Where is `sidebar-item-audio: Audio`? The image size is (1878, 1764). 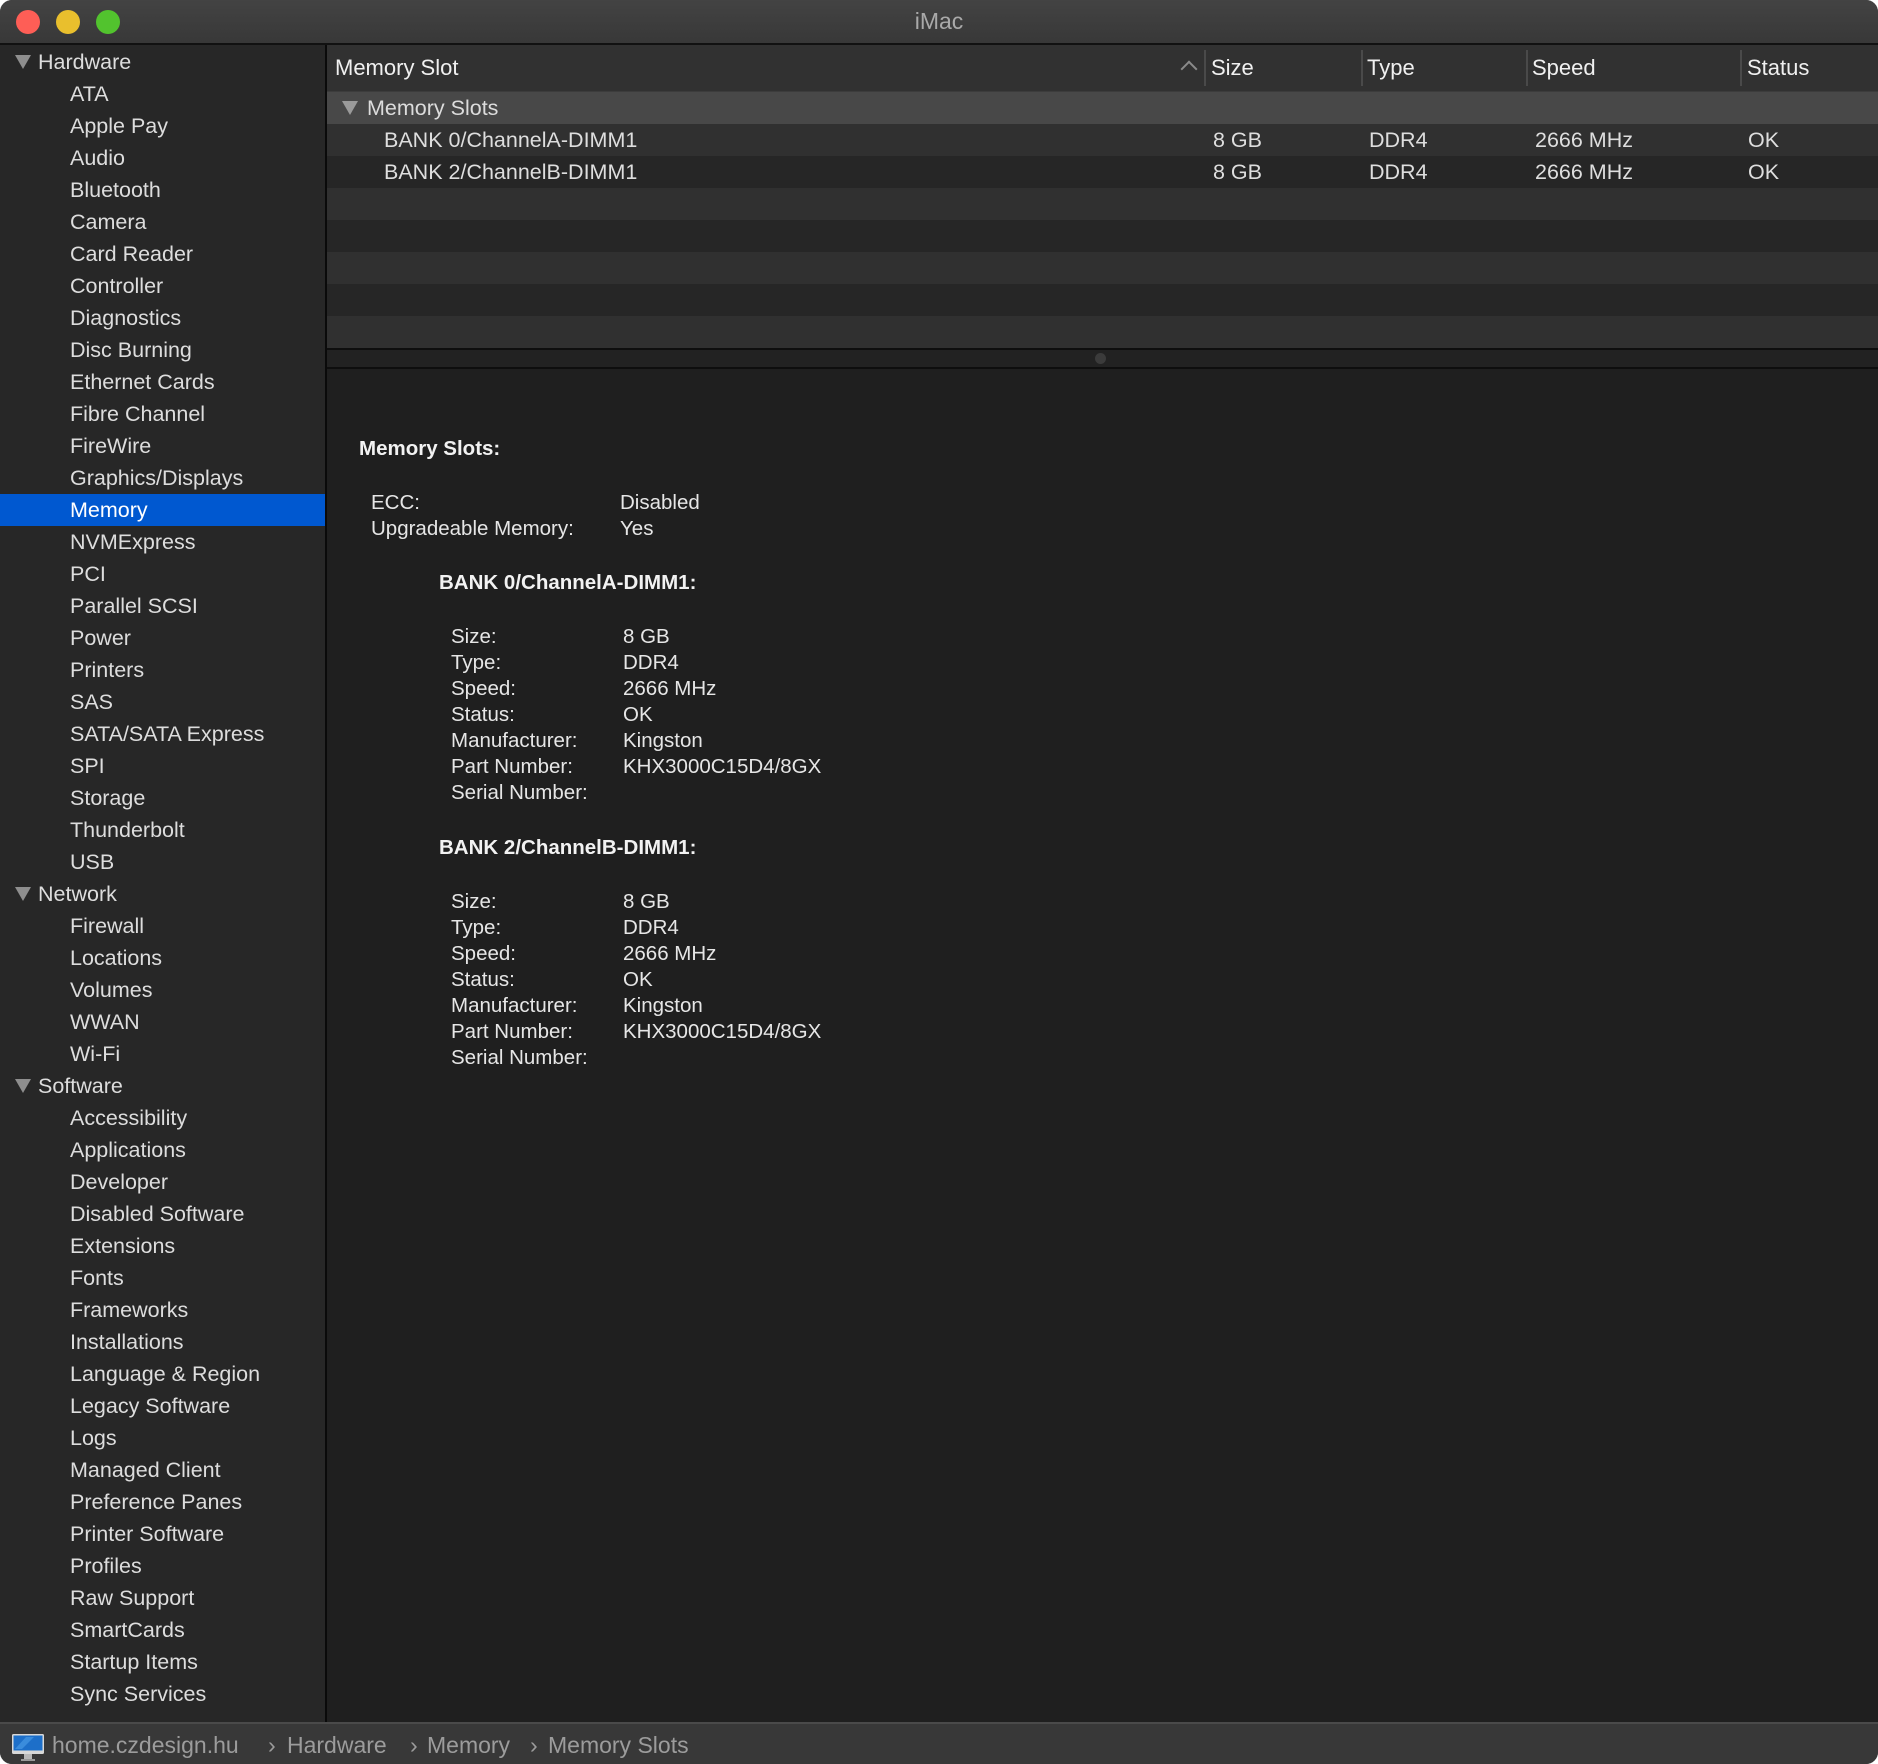
sidebar-item-audio: Audio is located at coordinates (162, 158).